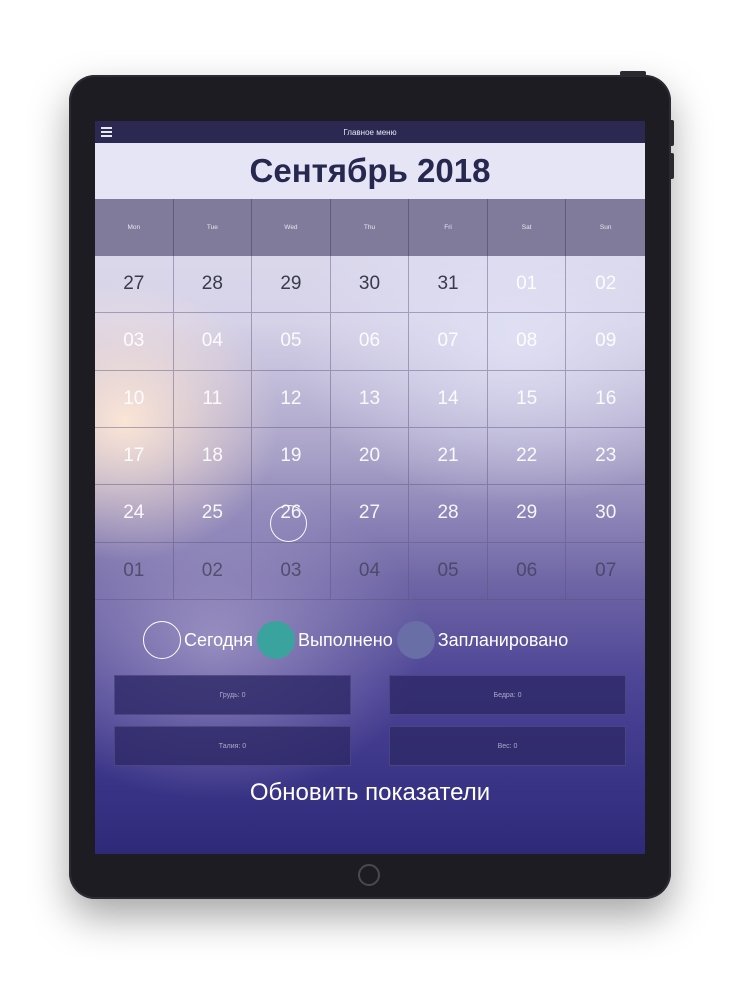 The image size is (750, 1000). I want to click on topbar-title: Главное меню, so click(370, 132).